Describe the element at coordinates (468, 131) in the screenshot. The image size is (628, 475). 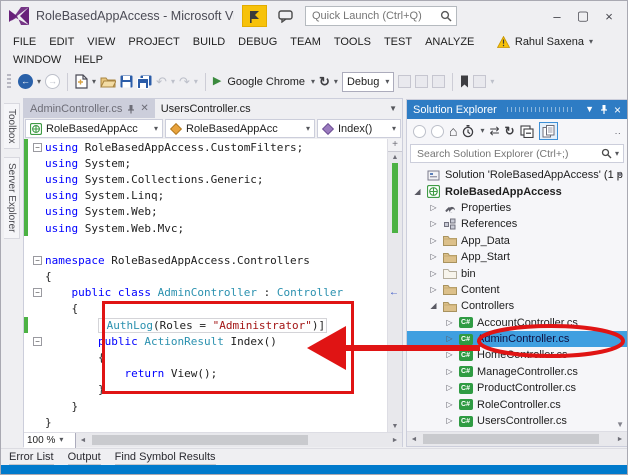
I see `pending-changes-filter-icon` at that location.